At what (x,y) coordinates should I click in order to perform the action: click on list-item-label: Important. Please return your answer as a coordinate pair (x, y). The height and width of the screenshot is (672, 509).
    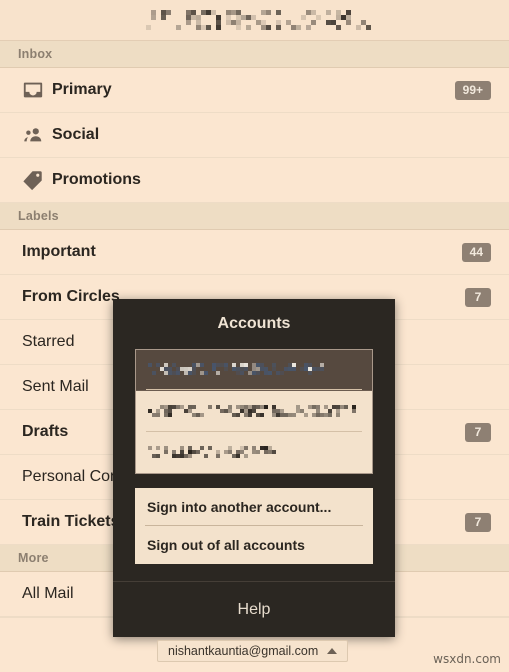
    Looking at the image, I should click on (59, 251).